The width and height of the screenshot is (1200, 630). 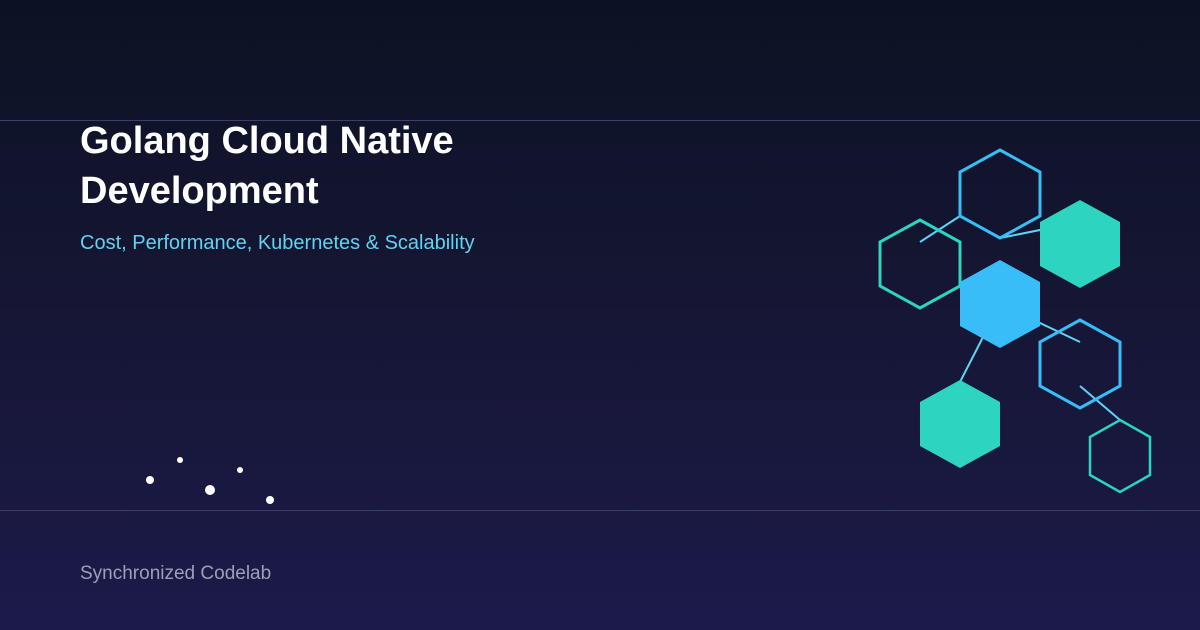 What do you see at coordinates (1000, 304) in the screenshot?
I see `hexagon-filled-blue` at bounding box center [1000, 304].